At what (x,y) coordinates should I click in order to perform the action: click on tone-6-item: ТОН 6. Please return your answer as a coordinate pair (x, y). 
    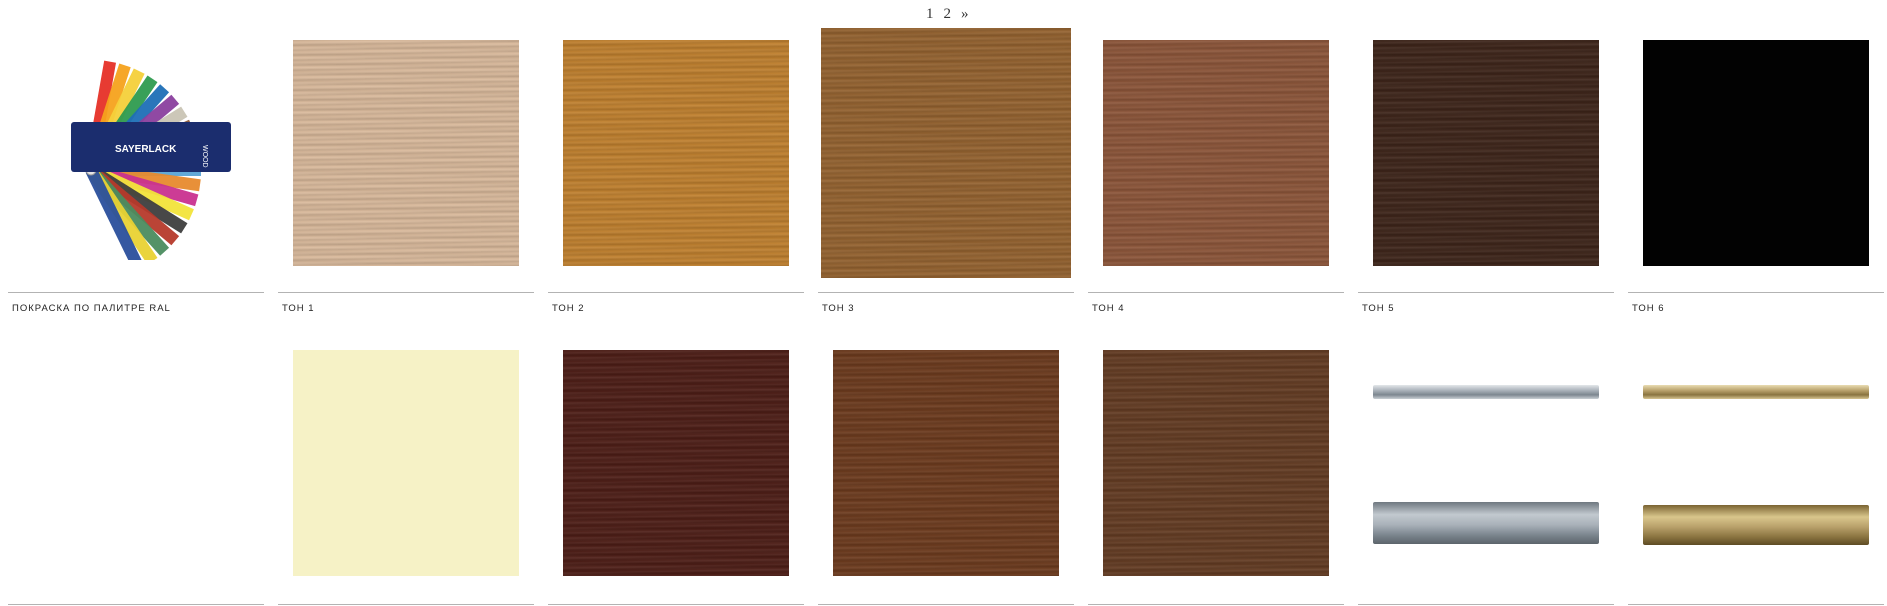
    Looking at the image, I should click on (1756, 165).